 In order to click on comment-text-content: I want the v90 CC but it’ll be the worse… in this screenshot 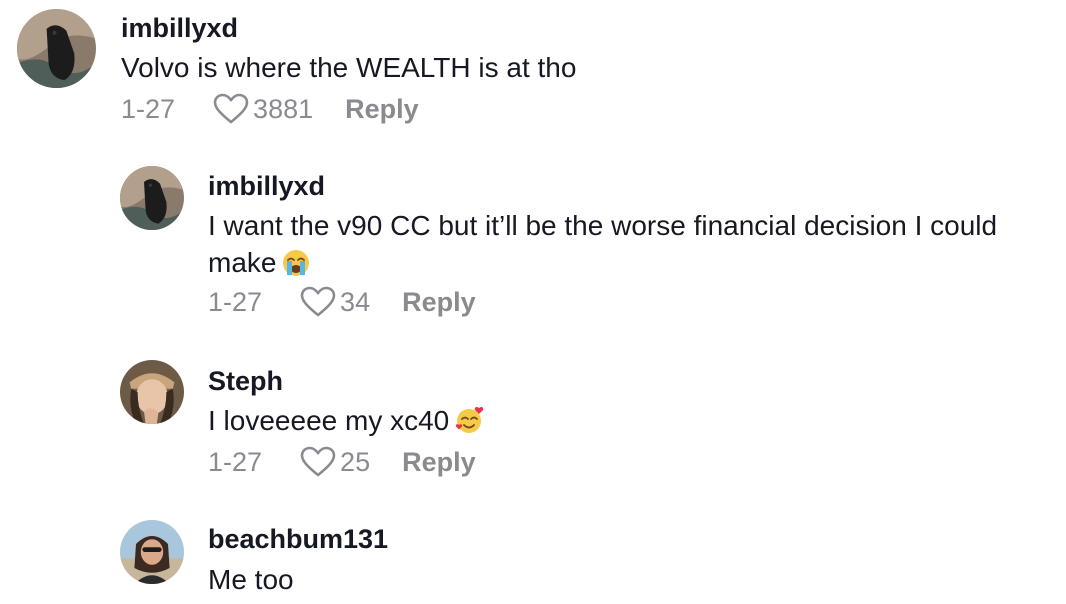, I will do `click(603, 244)`.